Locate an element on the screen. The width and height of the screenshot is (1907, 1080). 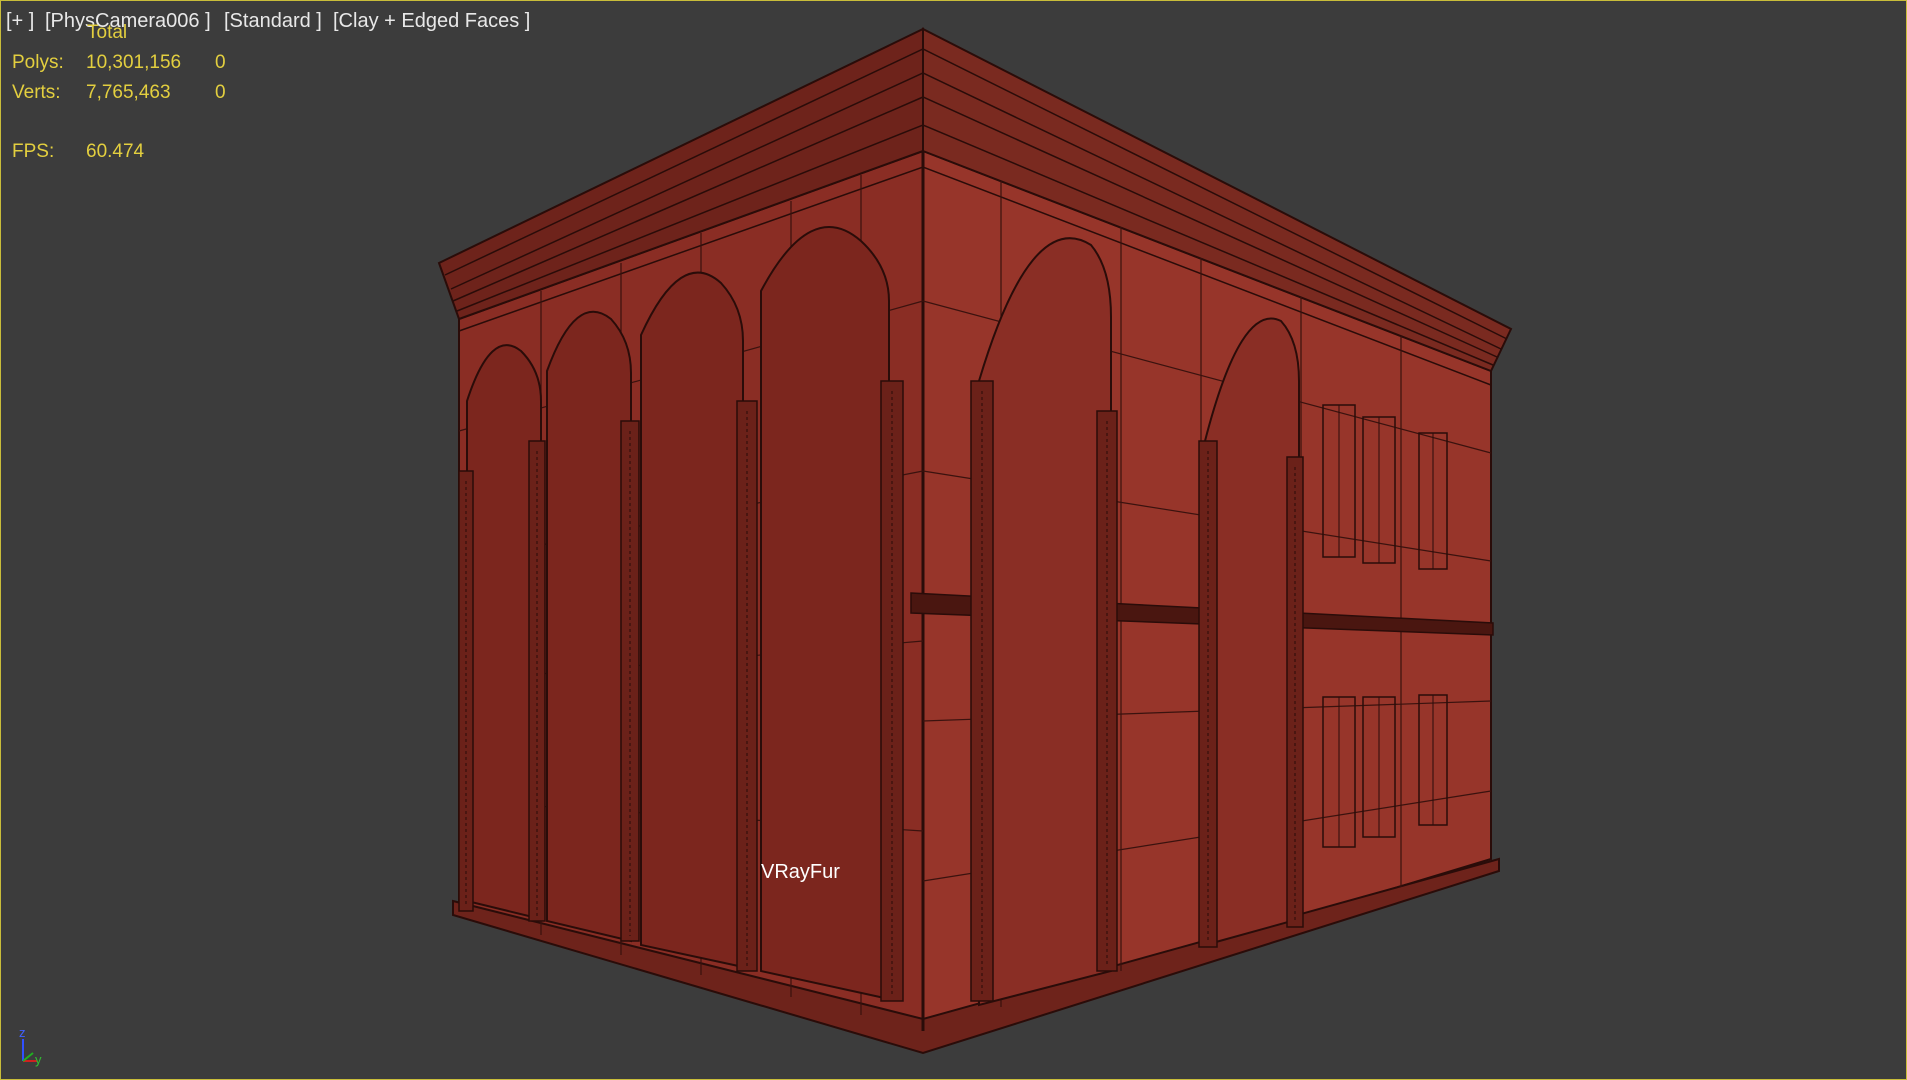
fps-label: FPS: is located at coordinates (33, 151).